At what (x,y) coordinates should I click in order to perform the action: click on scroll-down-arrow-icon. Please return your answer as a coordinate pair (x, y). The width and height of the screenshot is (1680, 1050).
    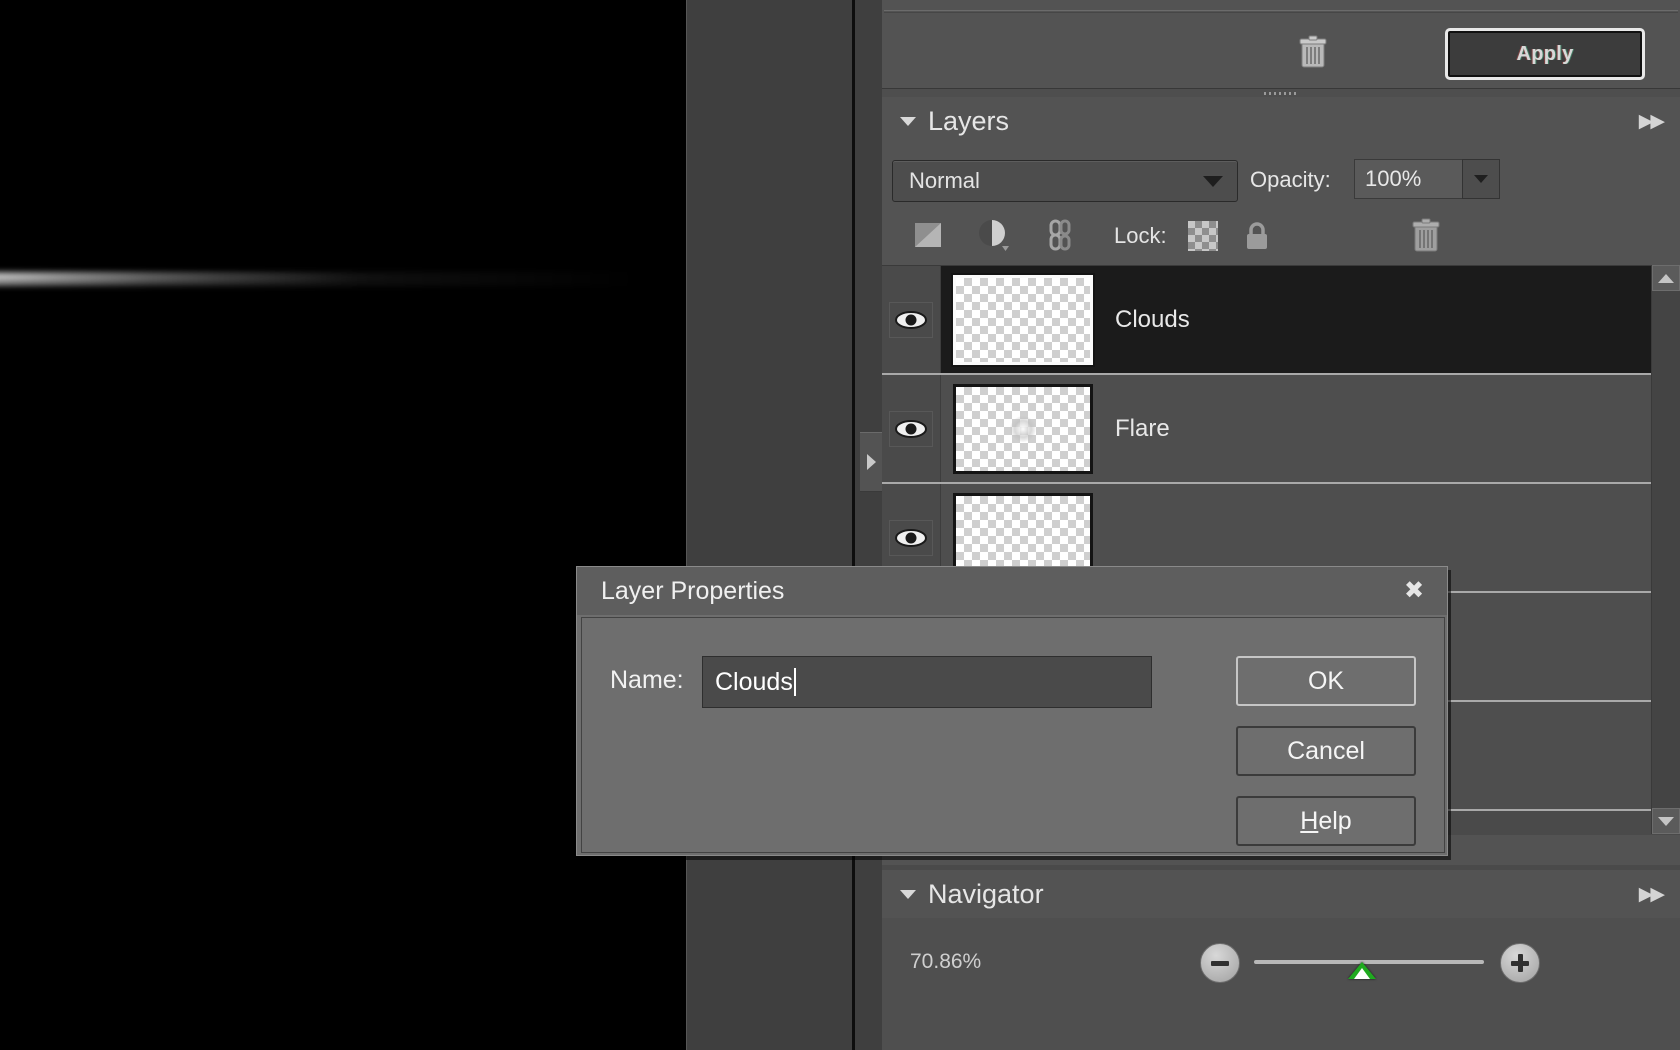
    Looking at the image, I should click on (1666, 821).